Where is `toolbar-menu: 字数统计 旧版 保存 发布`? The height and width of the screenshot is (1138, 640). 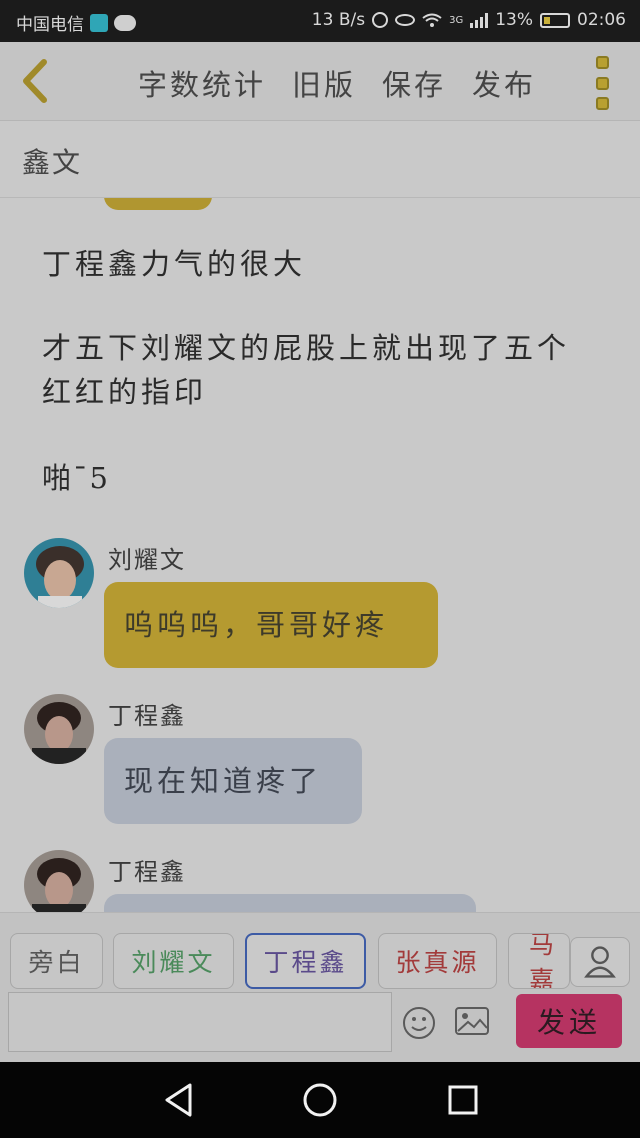
toolbar-menu: 字数统计 旧版 保存 发布 is located at coordinates (337, 83).